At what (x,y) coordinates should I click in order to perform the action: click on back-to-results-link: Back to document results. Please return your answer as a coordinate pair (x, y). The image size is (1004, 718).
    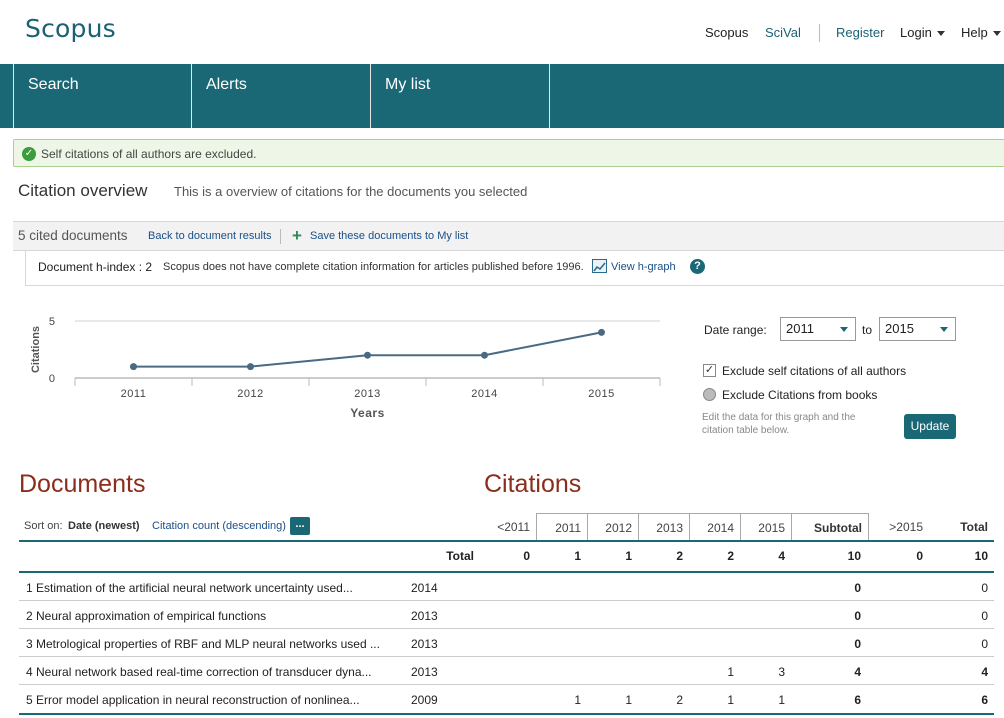
    Looking at the image, I should click on (210, 236).